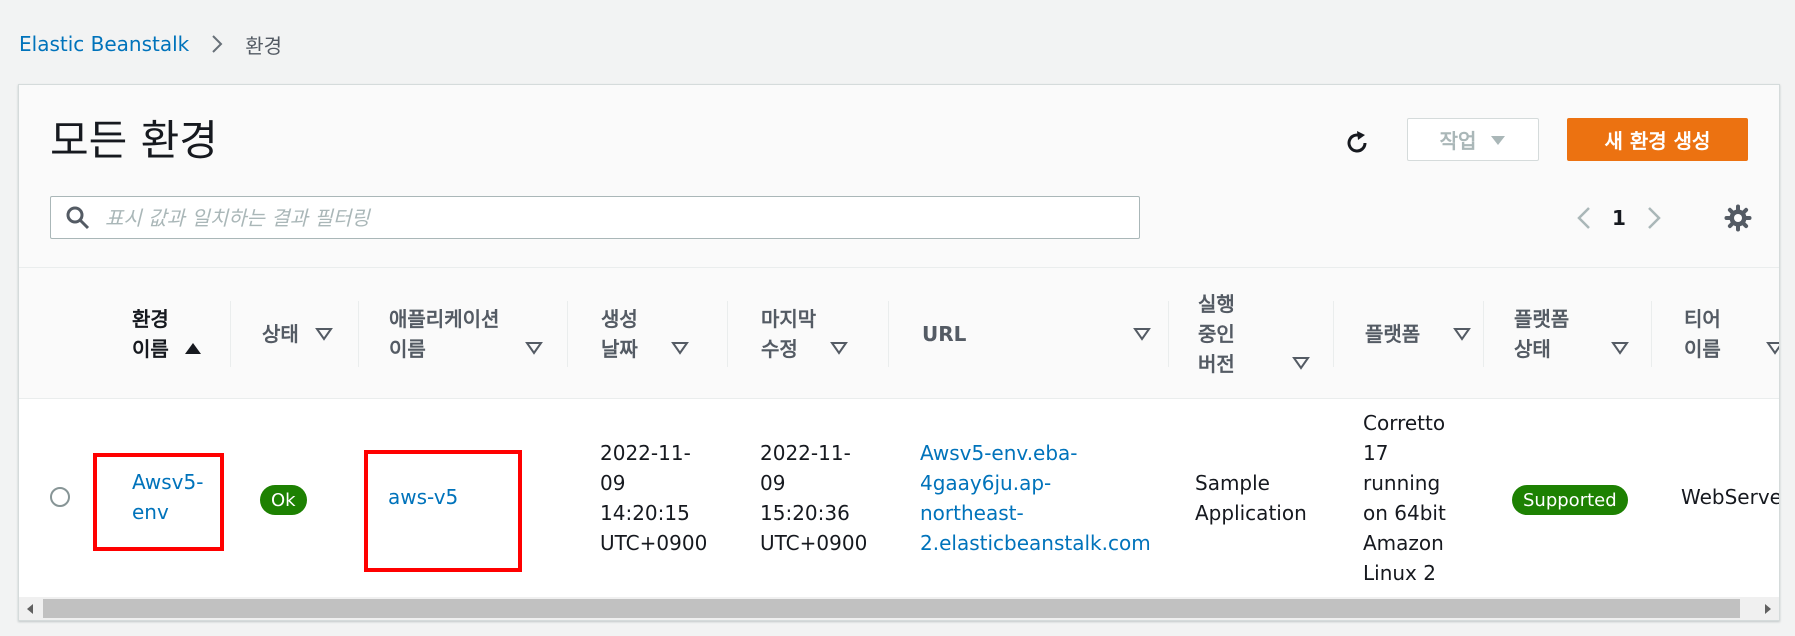 Image resolution: width=1795 pixels, height=636 pixels. Describe the element at coordinates (1542, 334) in the screenshot. I see `column-header-label: 플랫폼 상태` at that location.